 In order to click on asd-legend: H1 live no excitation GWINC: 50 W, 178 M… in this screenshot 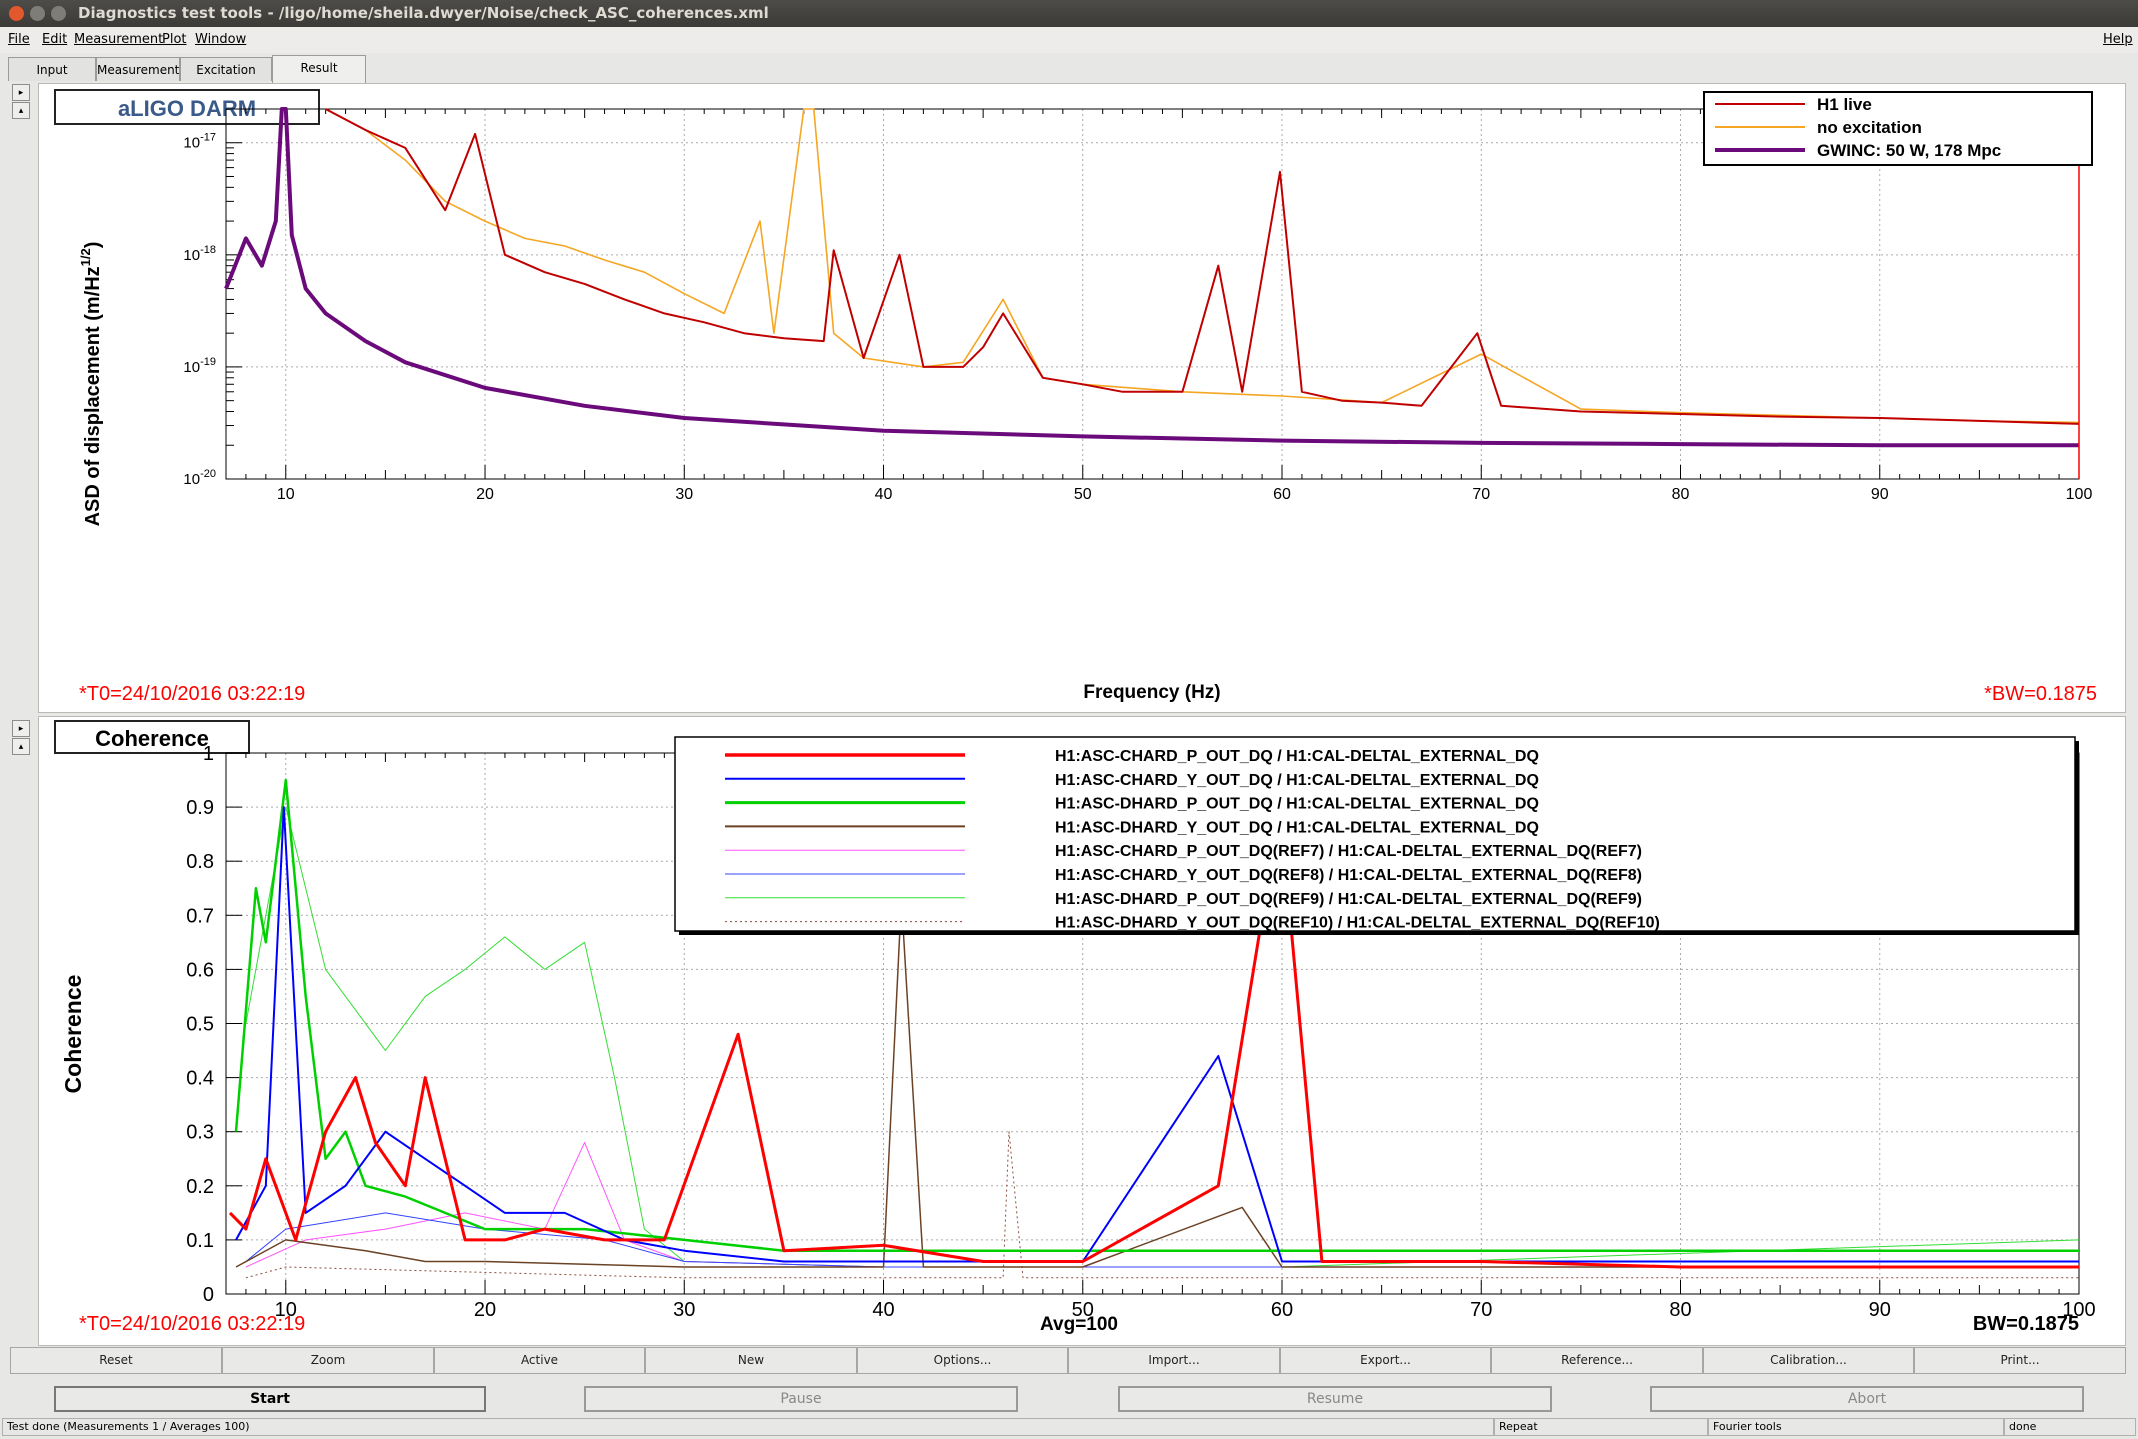, I will do `click(1898, 128)`.